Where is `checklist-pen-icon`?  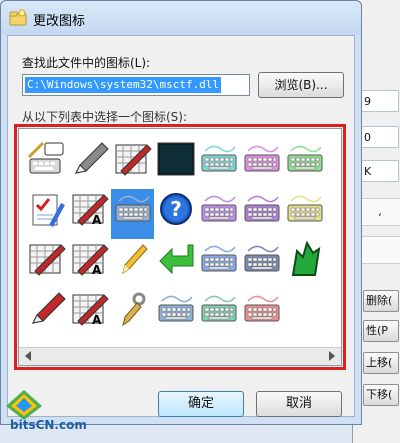
checklist-pen-icon is located at coordinates (46, 214).